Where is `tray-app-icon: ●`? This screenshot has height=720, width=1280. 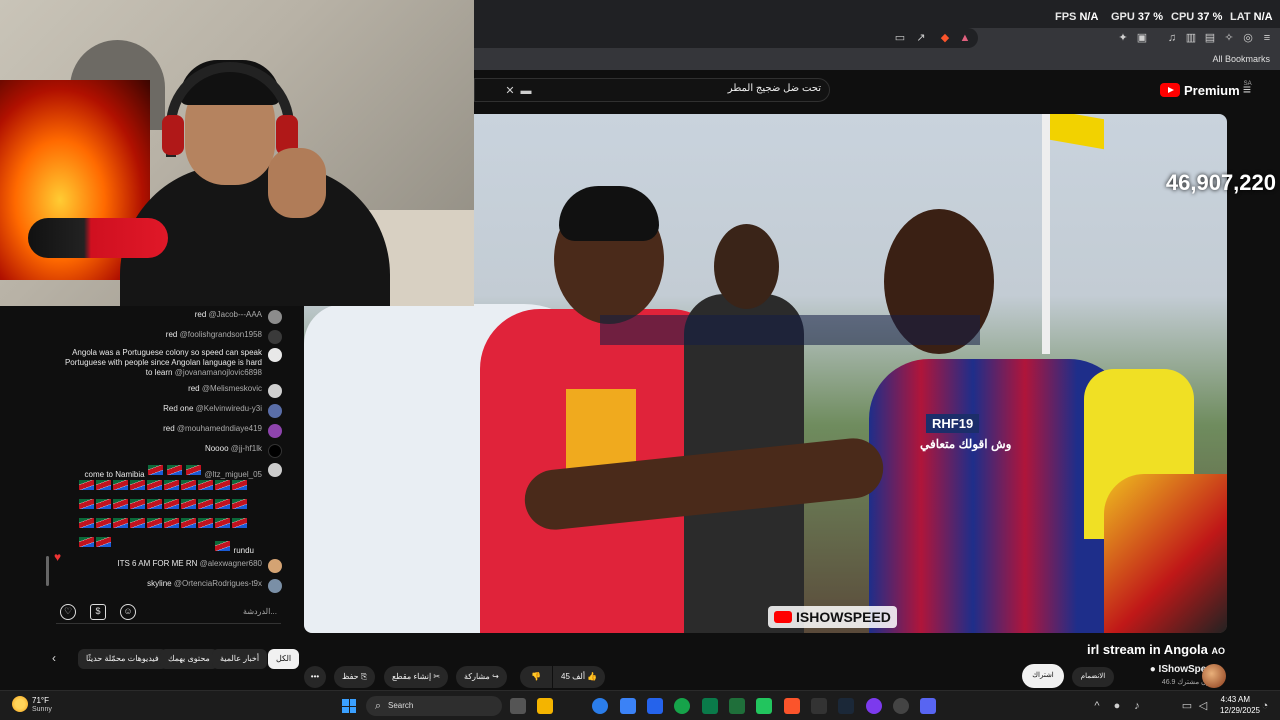 tray-app-icon: ● is located at coordinates (1117, 706).